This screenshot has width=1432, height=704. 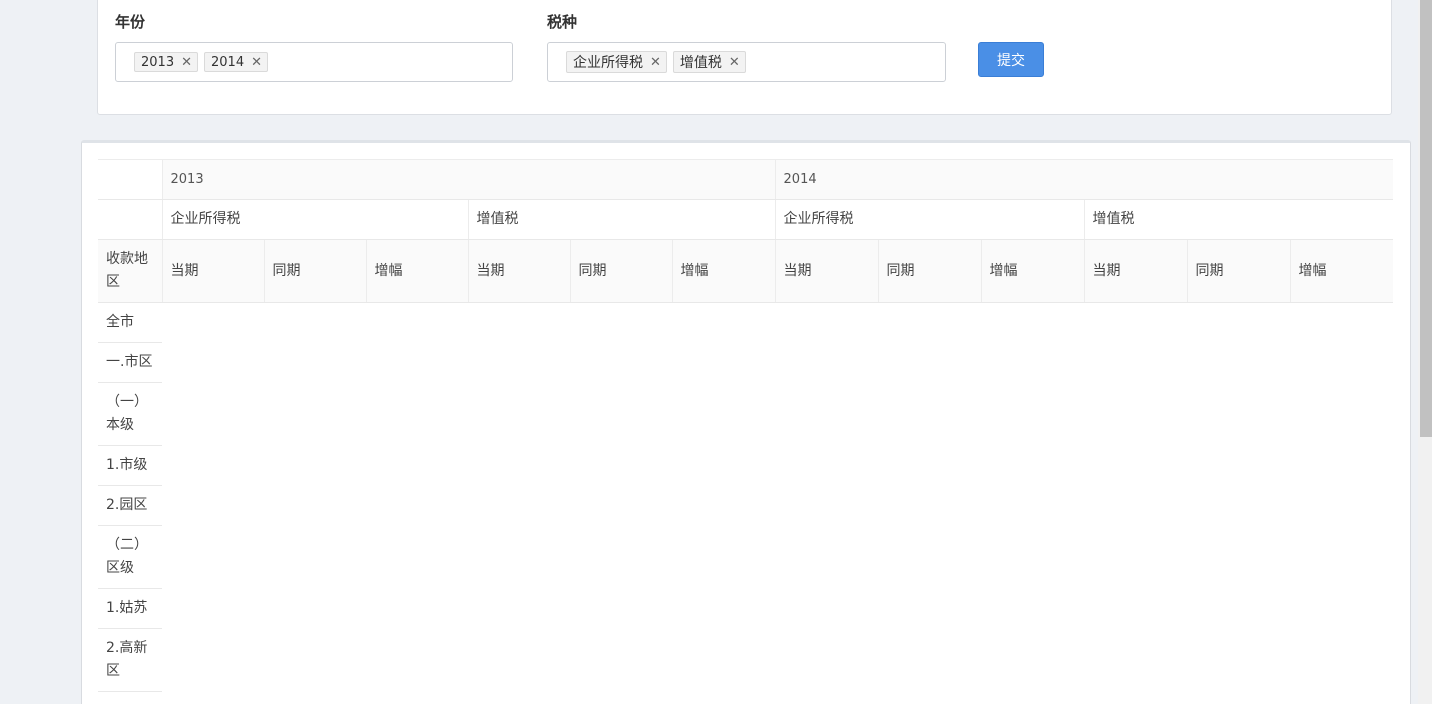 What do you see at coordinates (228, 62) in the screenshot?
I see `year-tag-label: 2014` at bounding box center [228, 62].